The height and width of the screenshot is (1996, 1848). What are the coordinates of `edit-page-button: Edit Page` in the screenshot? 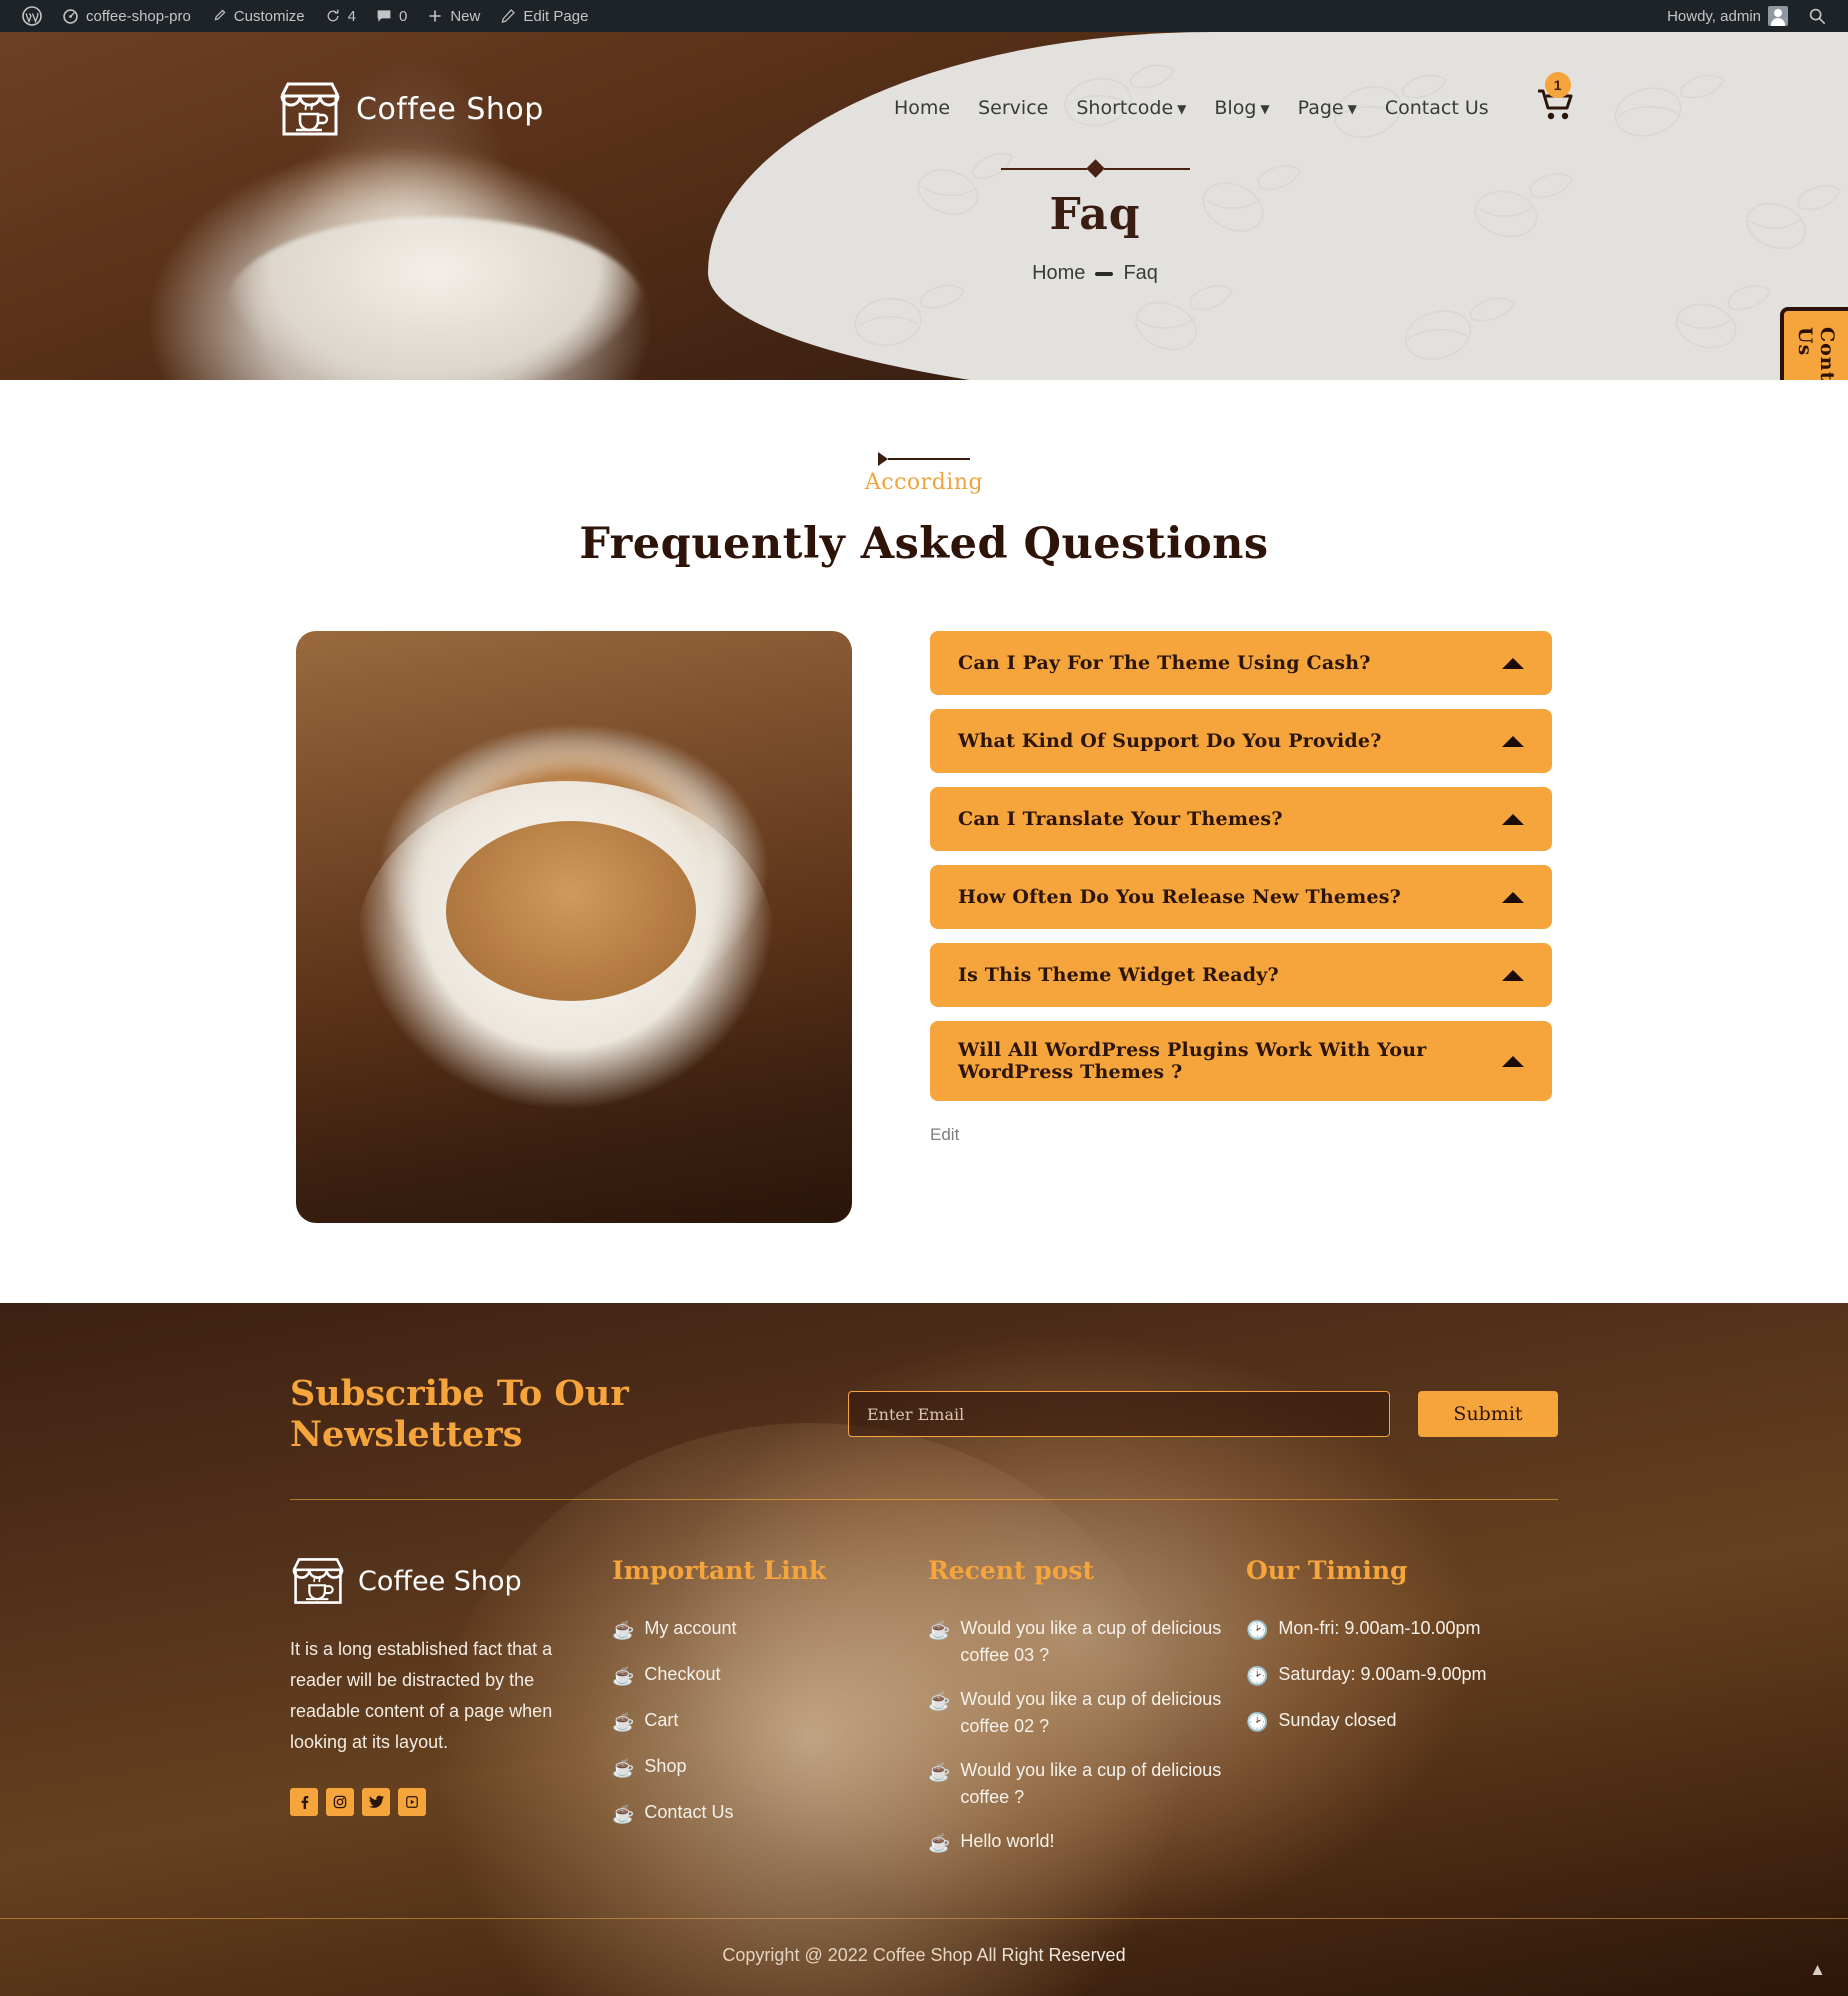 It's located at (544, 16).